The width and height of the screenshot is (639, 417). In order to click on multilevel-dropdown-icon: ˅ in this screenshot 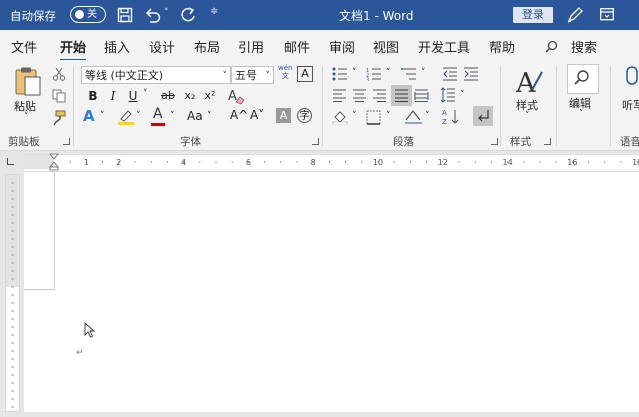, I will do `click(423, 73)`.